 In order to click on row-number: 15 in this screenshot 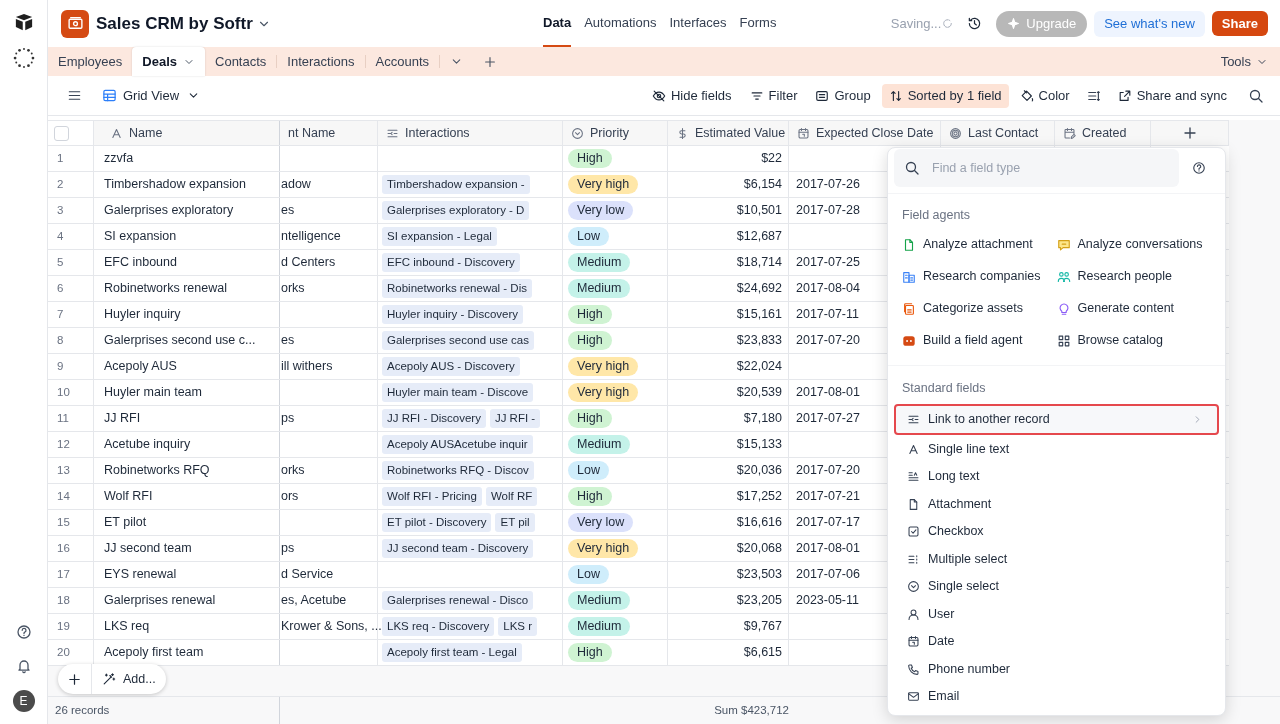, I will do `click(63, 522)`.